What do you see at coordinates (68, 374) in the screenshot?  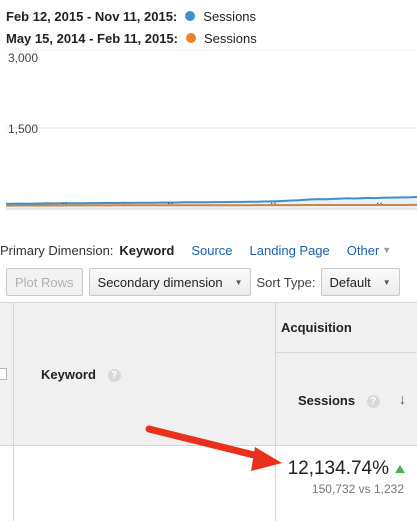 I see `keyword-header-label: Keyword` at bounding box center [68, 374].